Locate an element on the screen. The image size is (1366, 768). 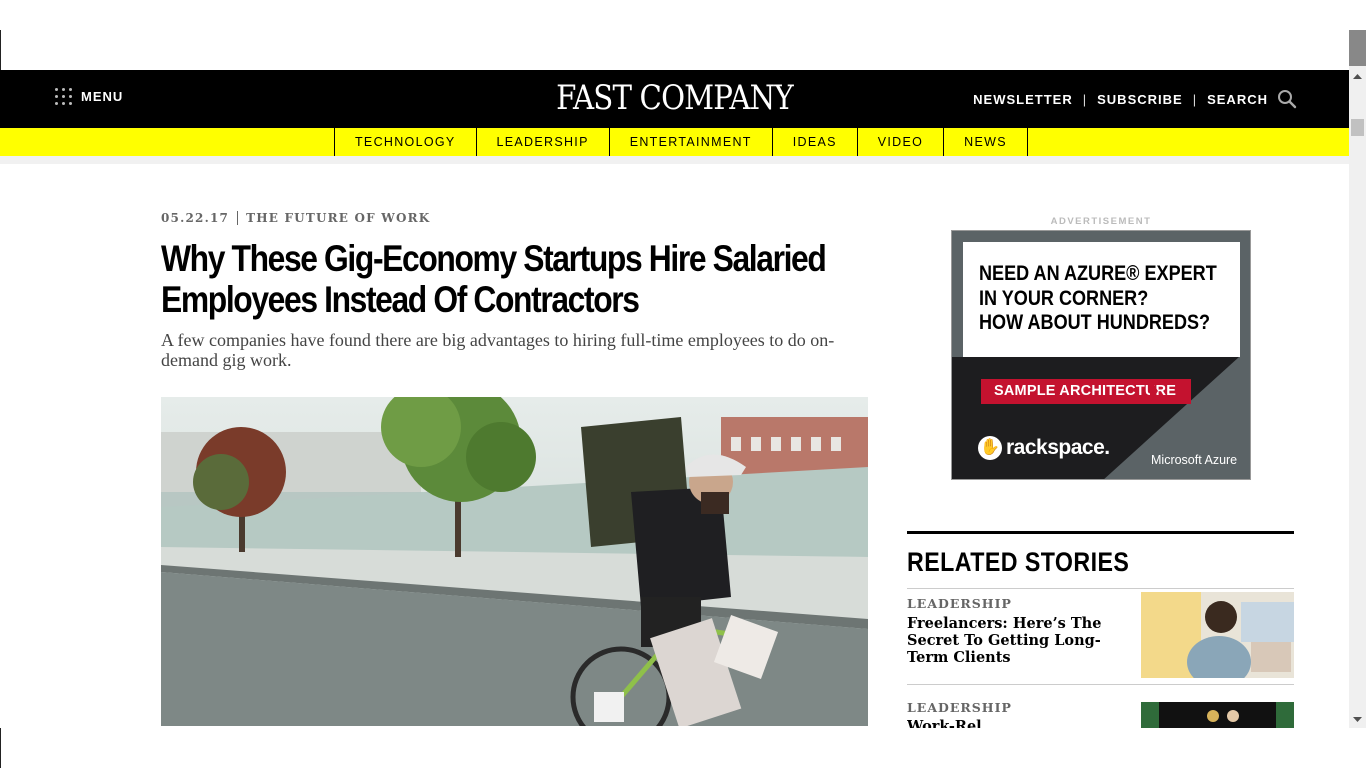
scrollbar-top-block is located at coordinates (1357, 48).